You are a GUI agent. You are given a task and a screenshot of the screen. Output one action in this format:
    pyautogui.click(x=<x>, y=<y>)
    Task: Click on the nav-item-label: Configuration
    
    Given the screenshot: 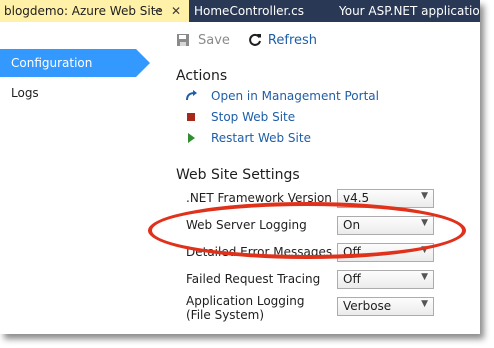 What is the action you would take?
    pyautogui.click(x=52, y=63)
    